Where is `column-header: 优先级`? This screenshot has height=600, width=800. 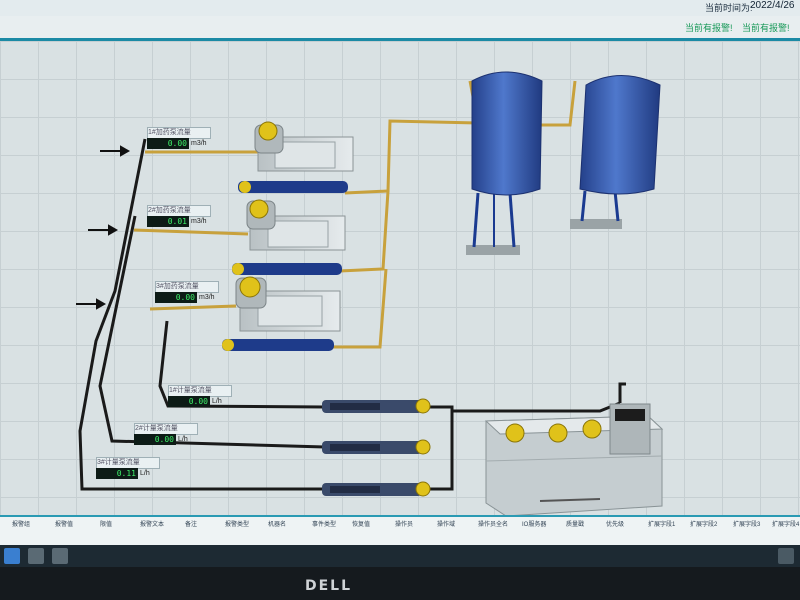 column-header: 优先级 is located at coordinates (615, 523).